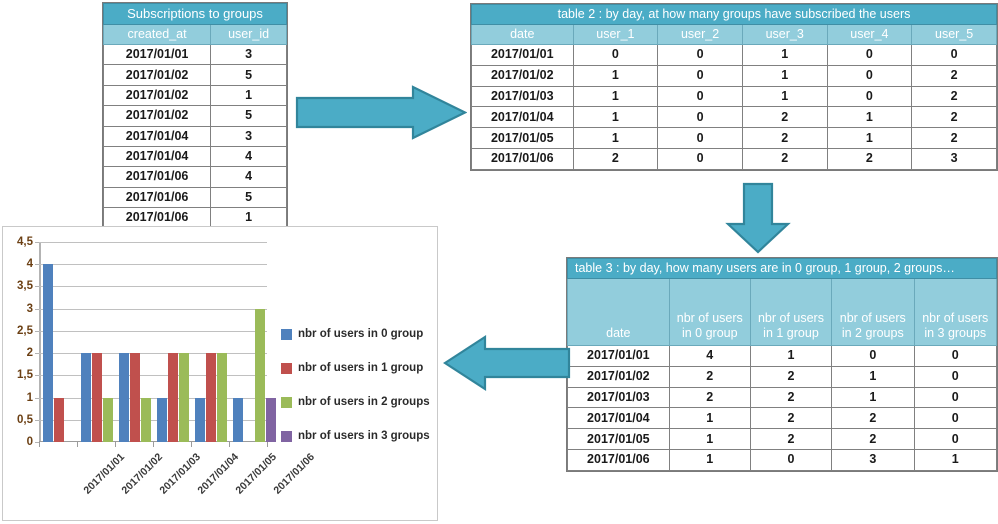 Image resolution: width=998 pixels, height=524 pixels. What do you see at coordinates (522, 138) in the screenshot?
I see `cell-date: 2017/01/05` at bounding box center [522, 138].